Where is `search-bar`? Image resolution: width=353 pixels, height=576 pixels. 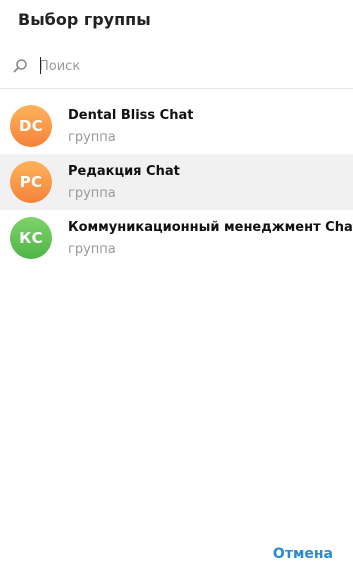 search-bar is located at coordinates (176, 67).